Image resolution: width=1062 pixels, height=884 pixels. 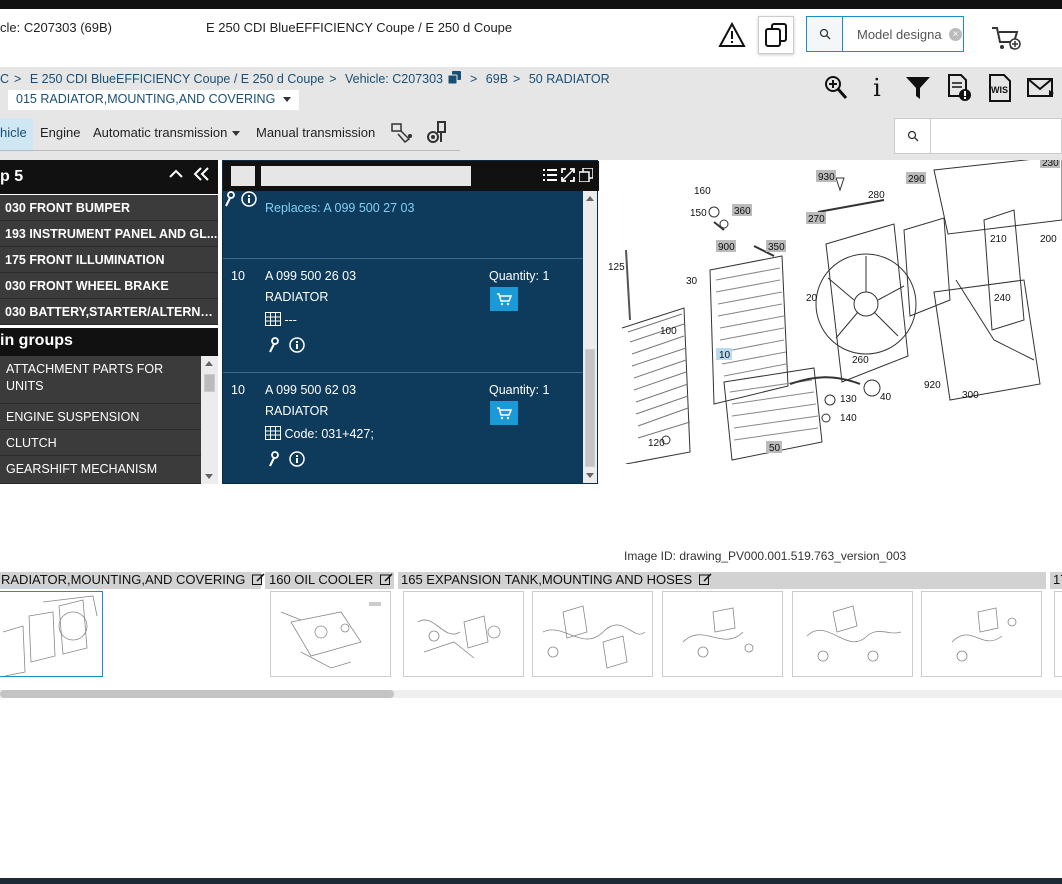 I want to click on search-input: Model designa, so click(x=896, y=34).